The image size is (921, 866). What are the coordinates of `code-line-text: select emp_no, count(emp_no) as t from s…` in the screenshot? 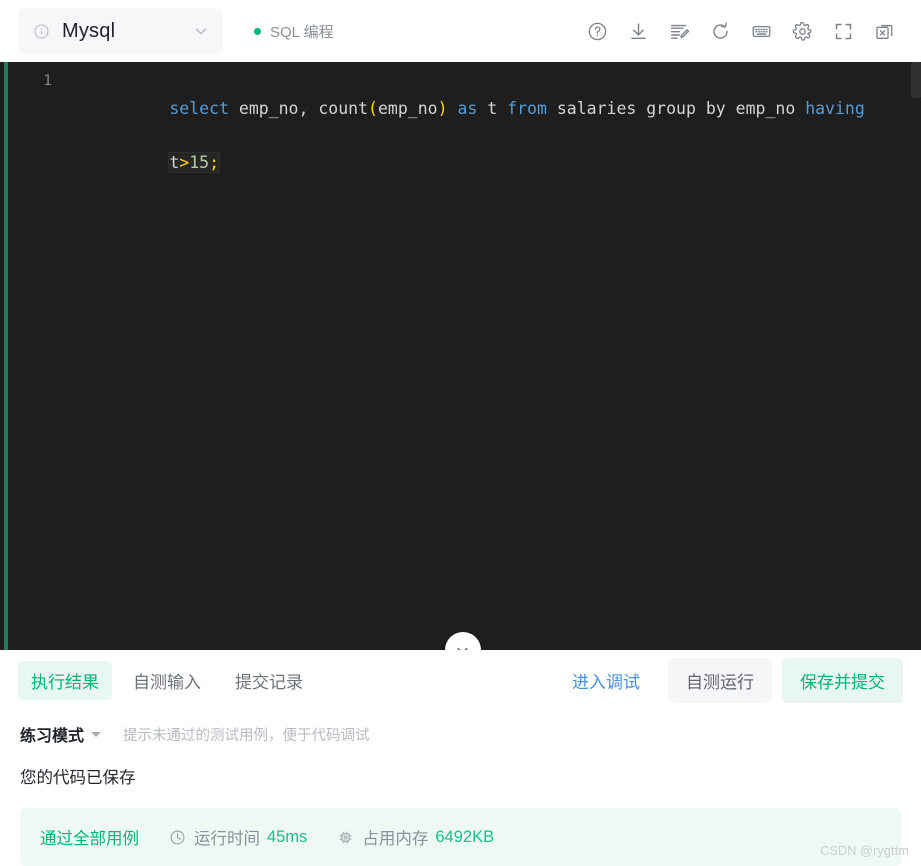 It's located at (495, 135).